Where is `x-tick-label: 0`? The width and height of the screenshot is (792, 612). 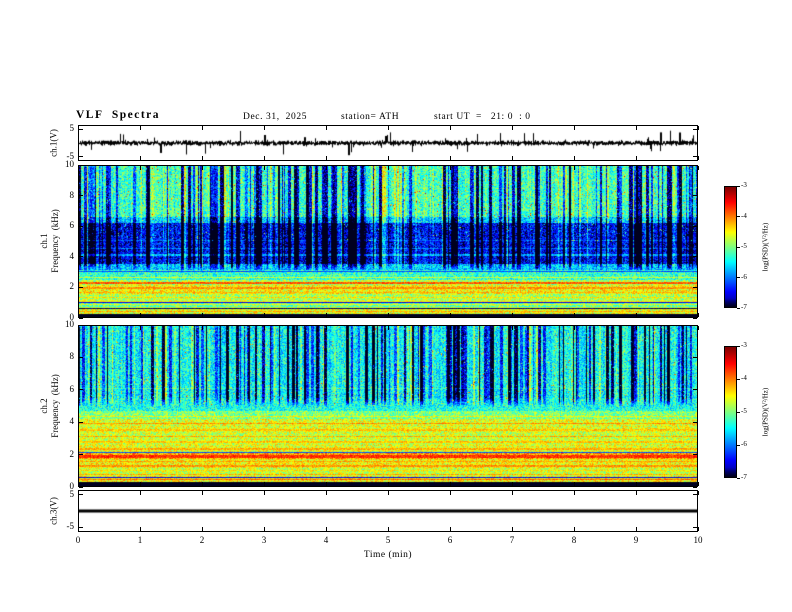 x-tick-label: 0 is located at coordinates (78, 540).